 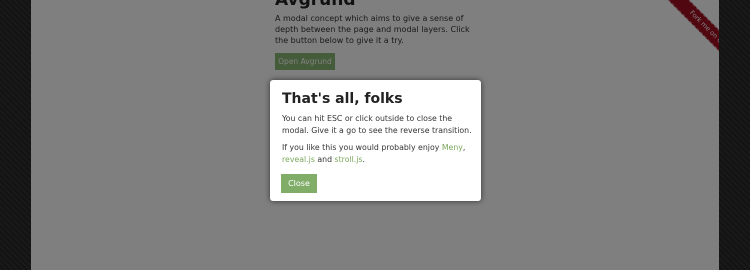 I want to click on revealjs-link: reveal.js, so click(x=298, y=159).